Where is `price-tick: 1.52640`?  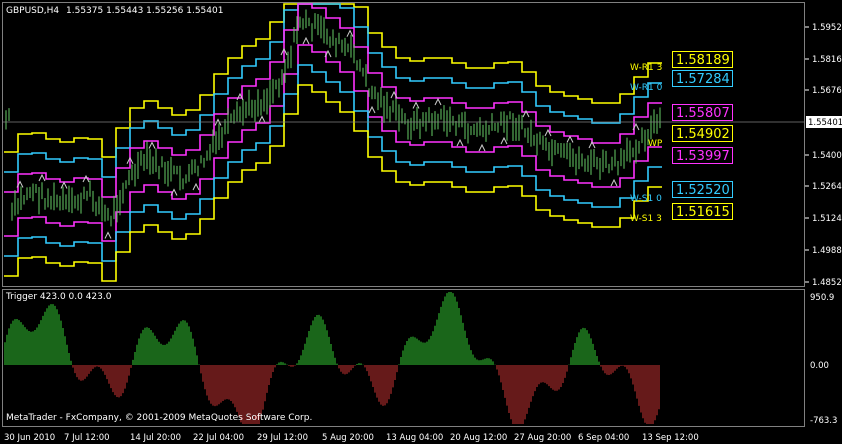 price-tick: 1.52640 is located at coordinates (827, 187).